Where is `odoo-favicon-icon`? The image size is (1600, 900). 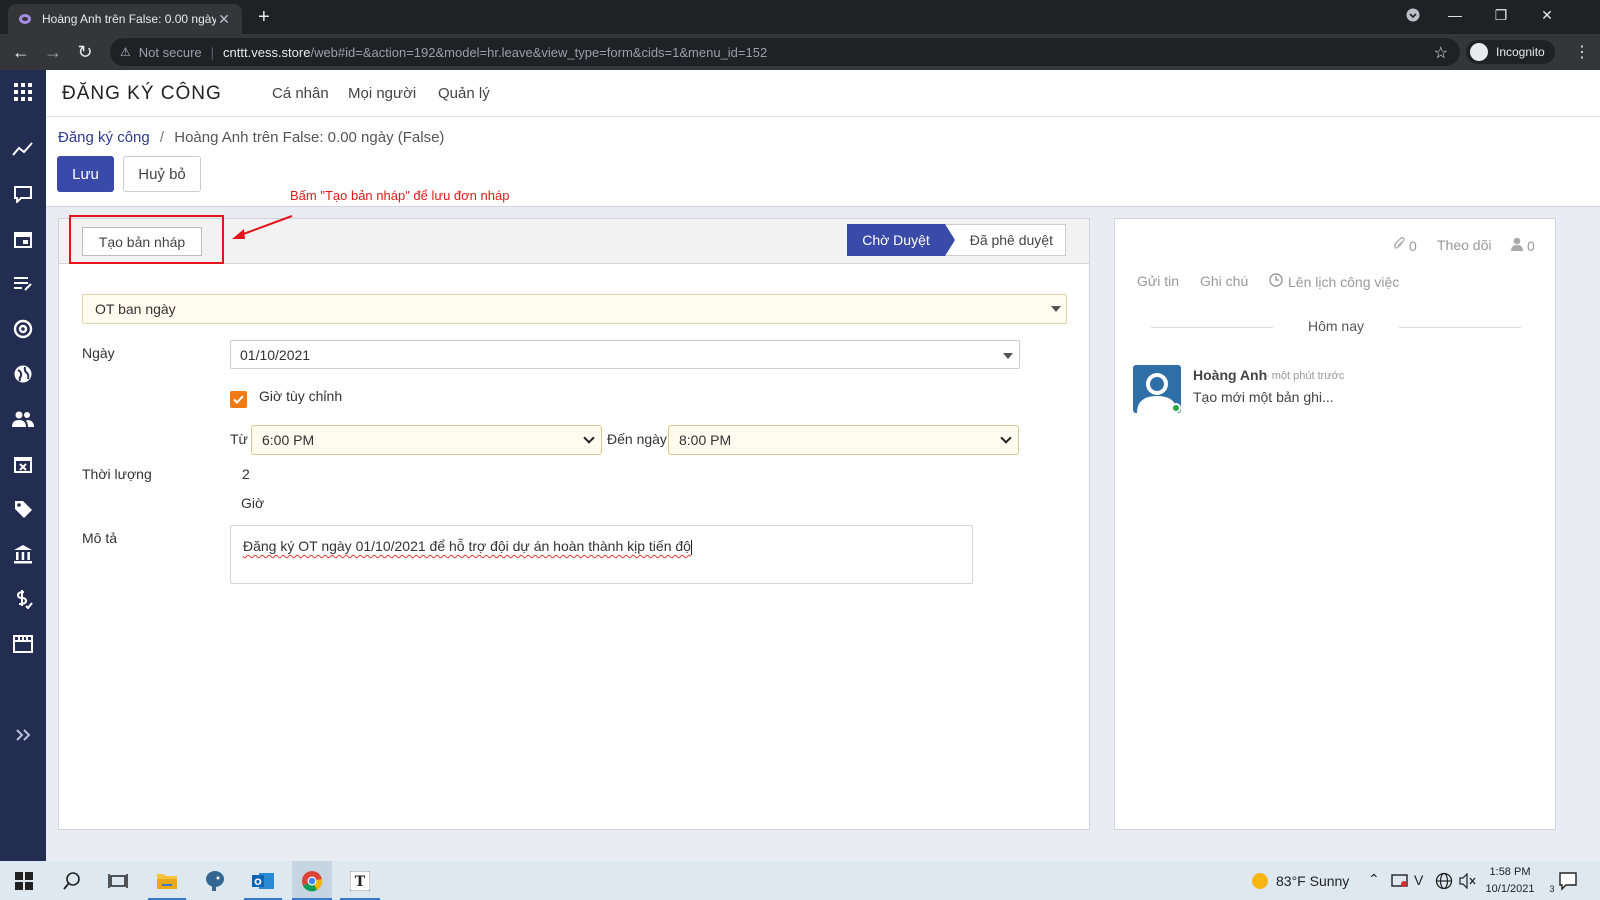
odoo-favicon-icon is located at coordinates (26, 19).